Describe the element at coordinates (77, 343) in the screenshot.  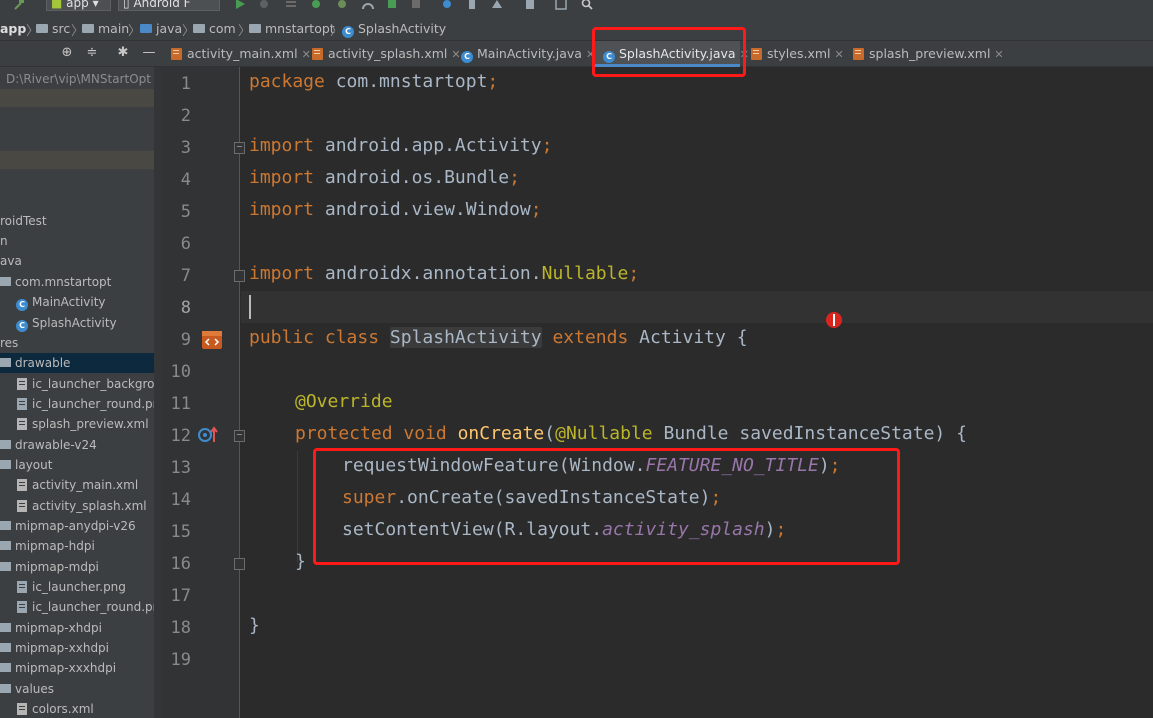
I see `tree-item-res: res` at that location.